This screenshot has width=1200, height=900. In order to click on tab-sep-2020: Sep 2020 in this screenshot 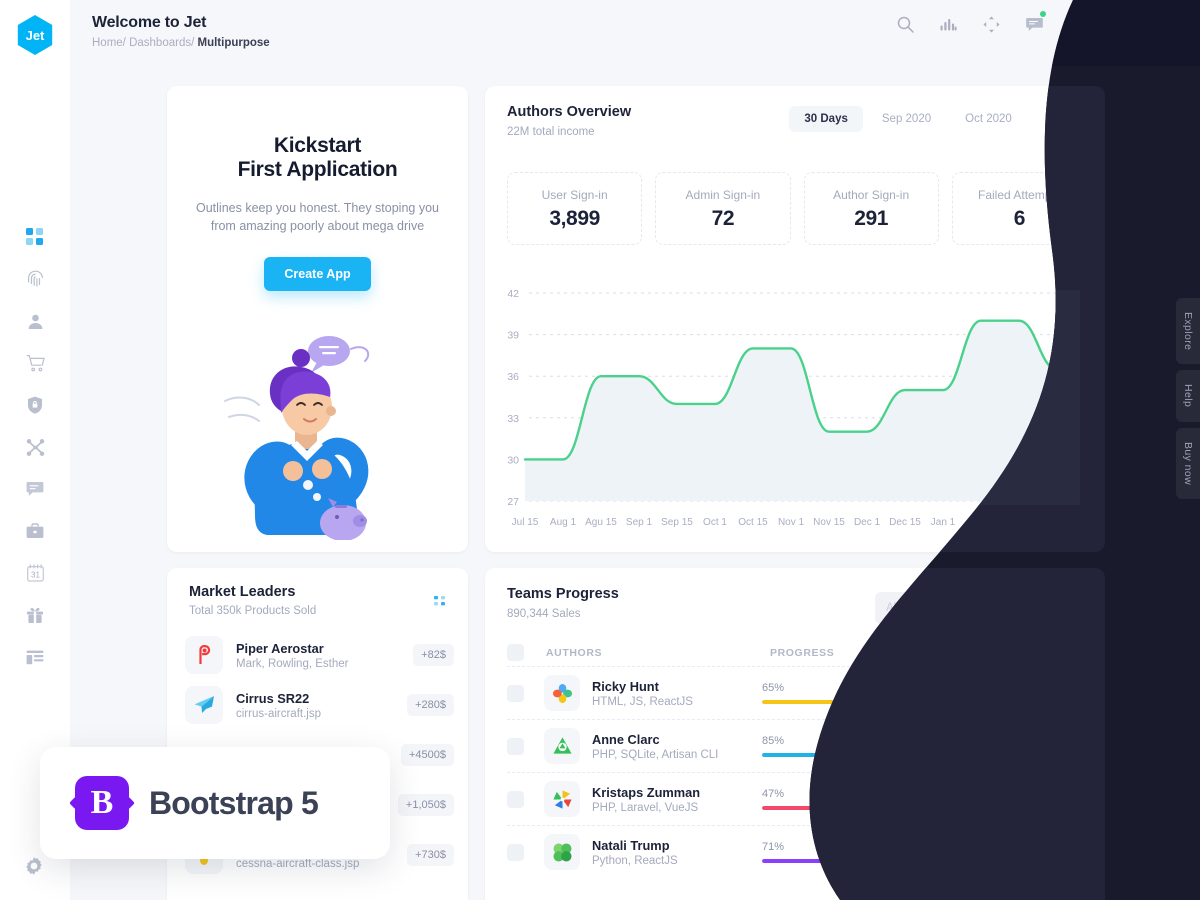, I will do `click(906, 119)`.